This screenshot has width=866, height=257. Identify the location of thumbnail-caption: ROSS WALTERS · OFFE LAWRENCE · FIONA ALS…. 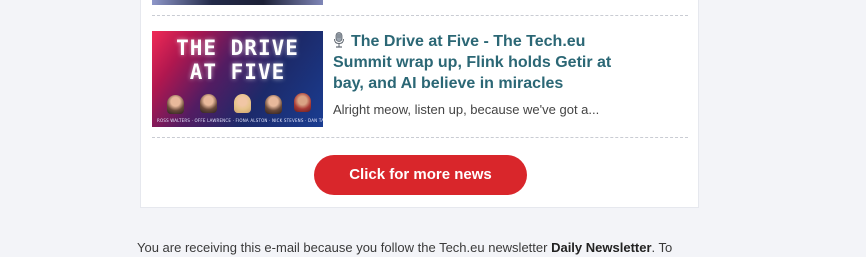
(240, 120).